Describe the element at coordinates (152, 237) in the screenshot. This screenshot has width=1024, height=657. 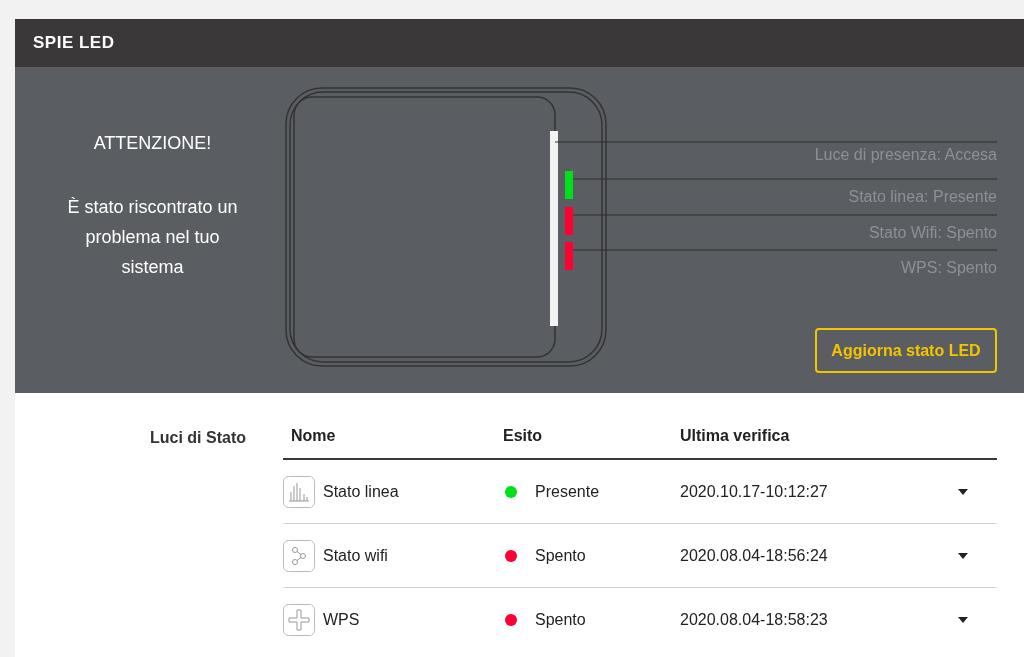
I see `alert-message: È stato riscontrato un problema nel tuo sistema` at that location.